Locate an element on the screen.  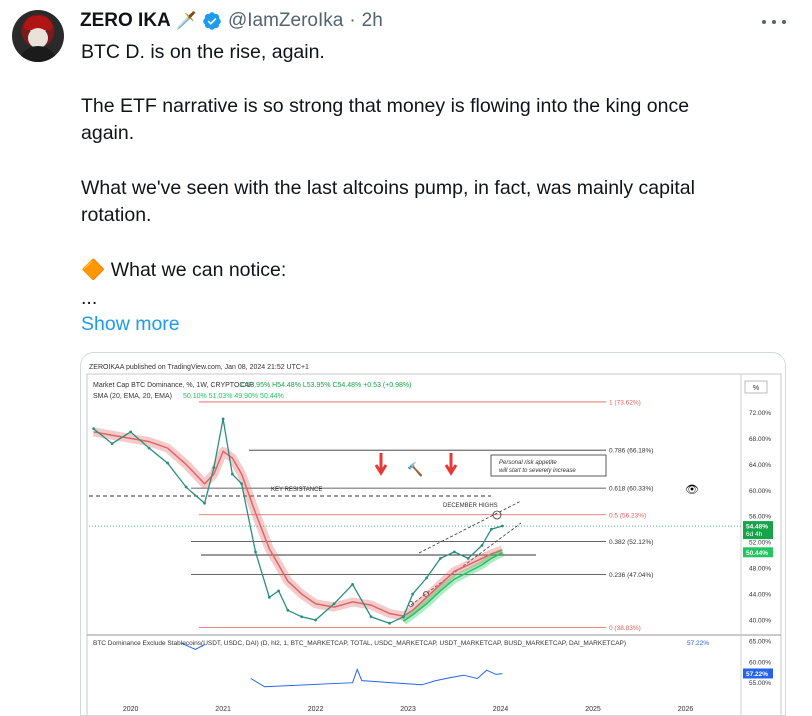
avatar-face is located at coordinates (38, 38).